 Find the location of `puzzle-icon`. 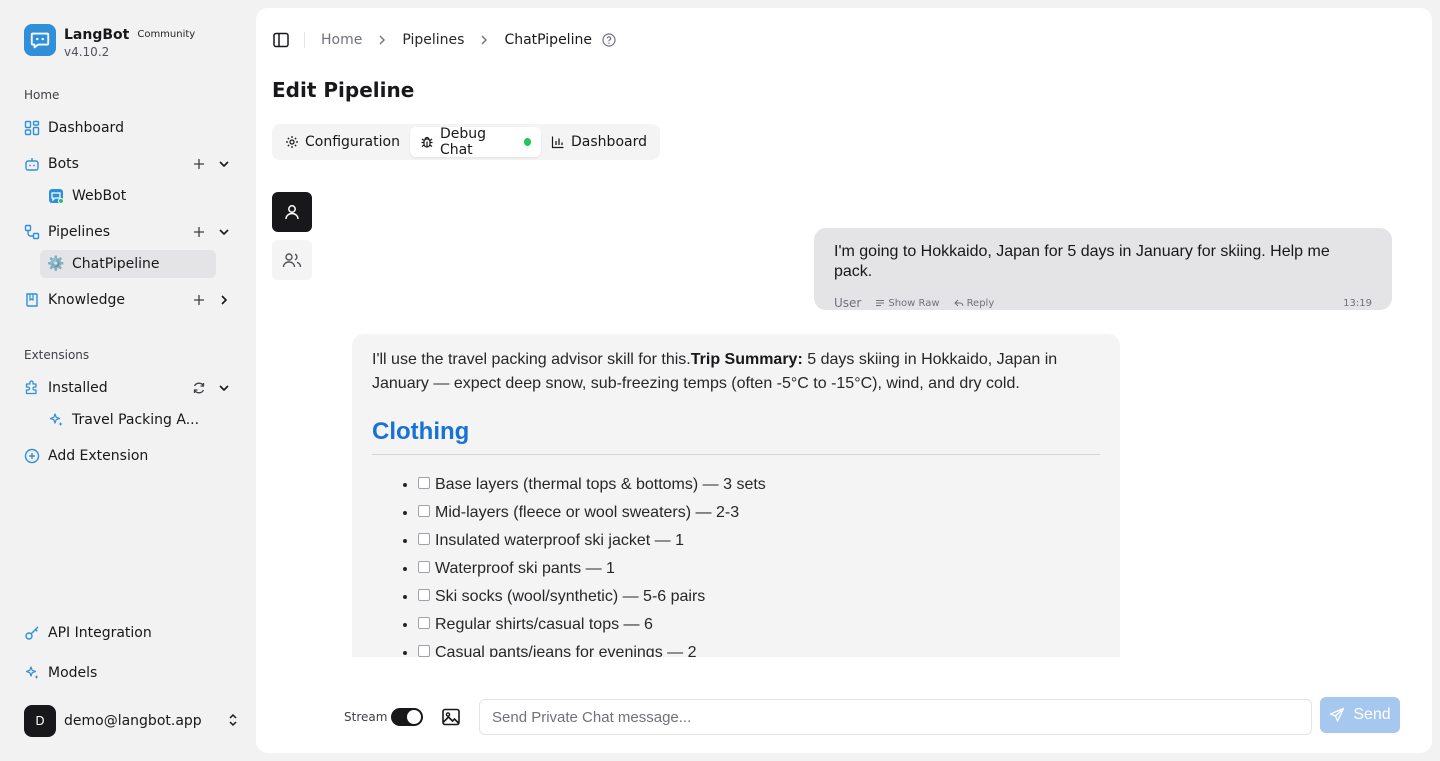

puzzle-icon is located at coordinates (32, 388).